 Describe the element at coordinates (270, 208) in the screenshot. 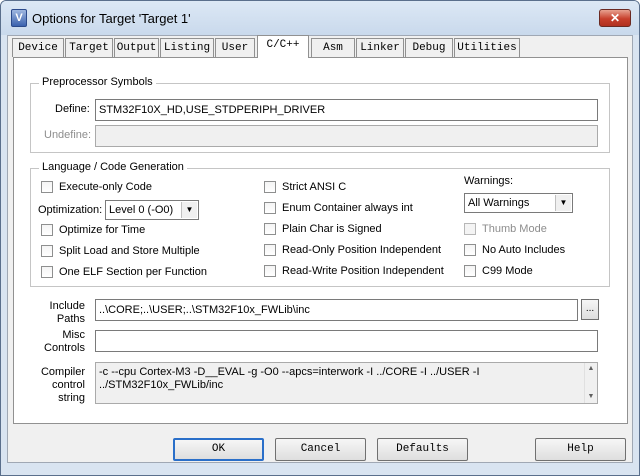

I see `enum-container-checkbox` at that location.